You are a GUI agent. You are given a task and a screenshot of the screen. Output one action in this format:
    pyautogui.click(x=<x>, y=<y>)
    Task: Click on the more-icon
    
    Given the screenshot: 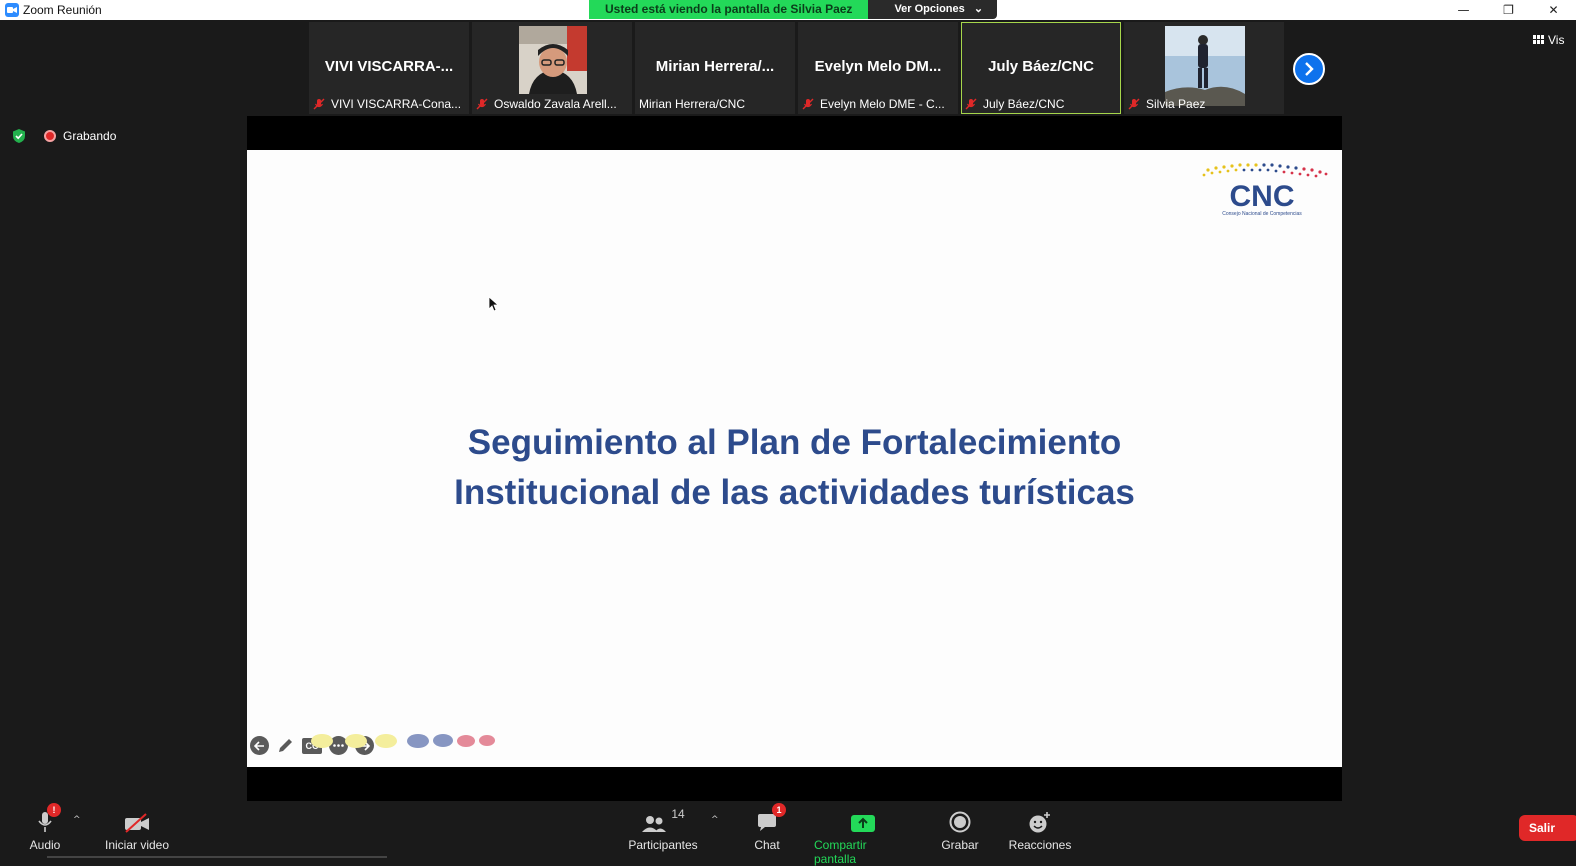 What is the action you would take?
    pyautogui.click(x=338, y=745)
    